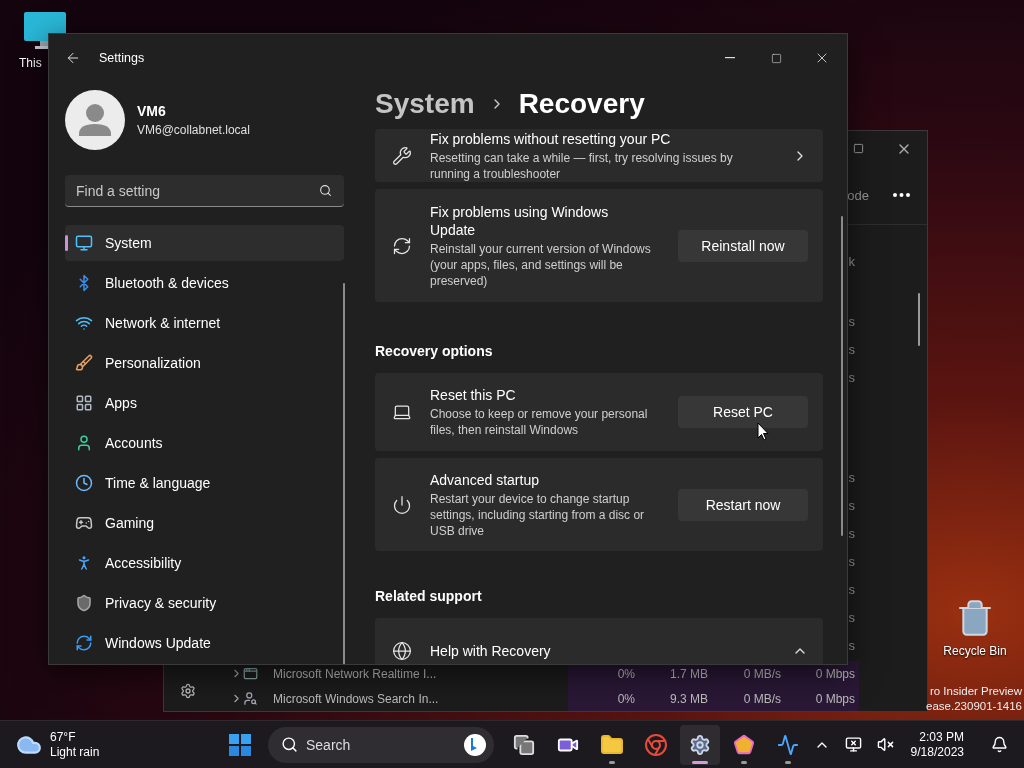  I want to click on settings-icon, so click(187, 691).